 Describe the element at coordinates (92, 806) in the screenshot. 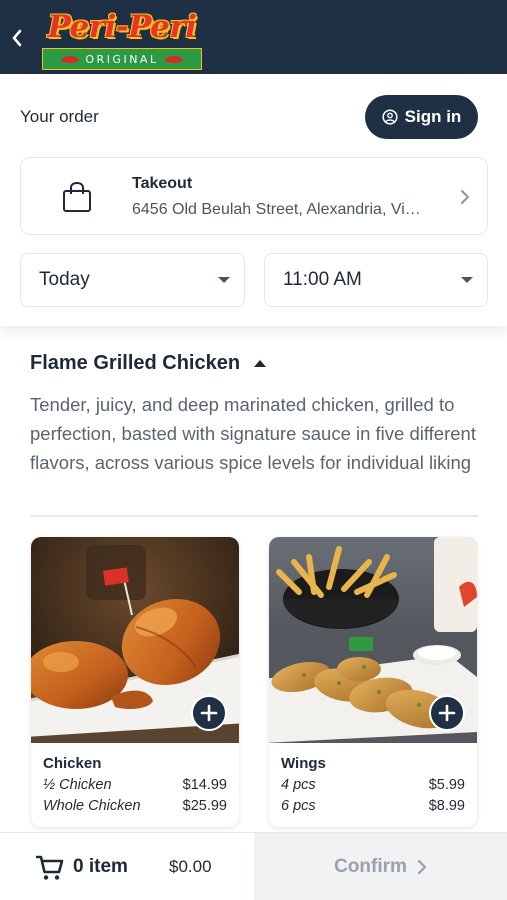

I see `option-label: Whole Chicken` at that location.